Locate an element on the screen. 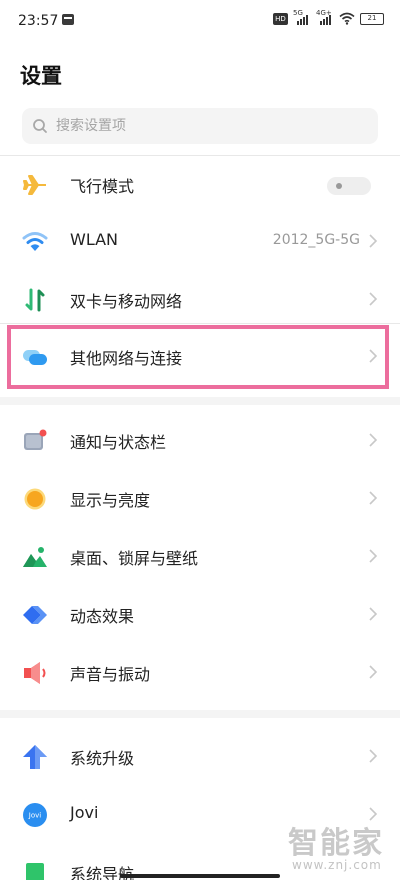 The image size is (400, 880). watermark-logo: 智能家 is located at coordinates (336, 843).